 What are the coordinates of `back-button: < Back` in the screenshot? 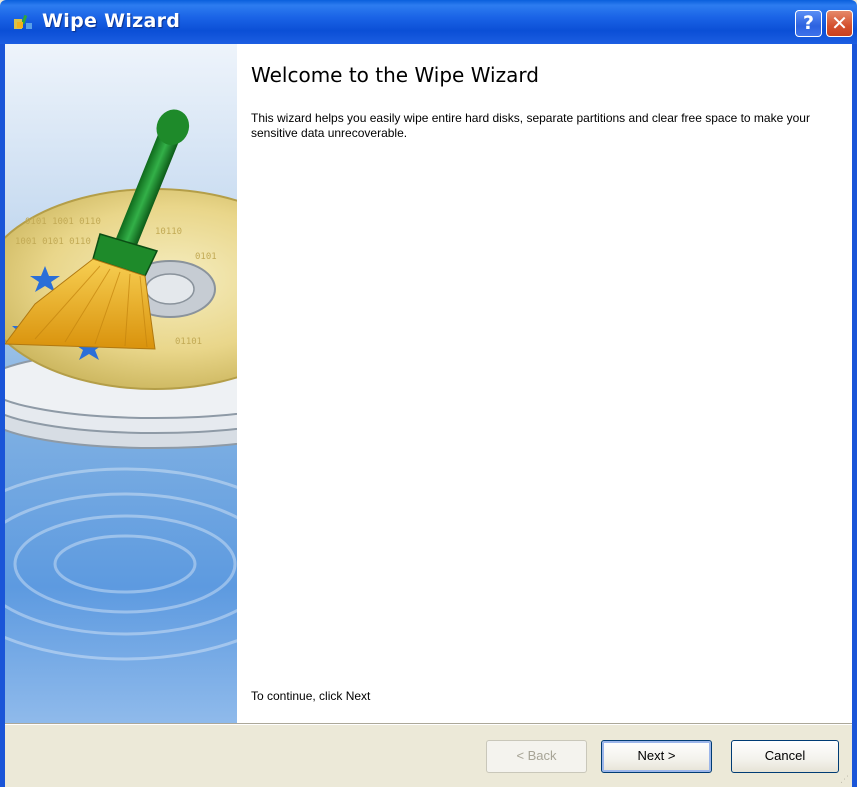 It's located at (536, 756).